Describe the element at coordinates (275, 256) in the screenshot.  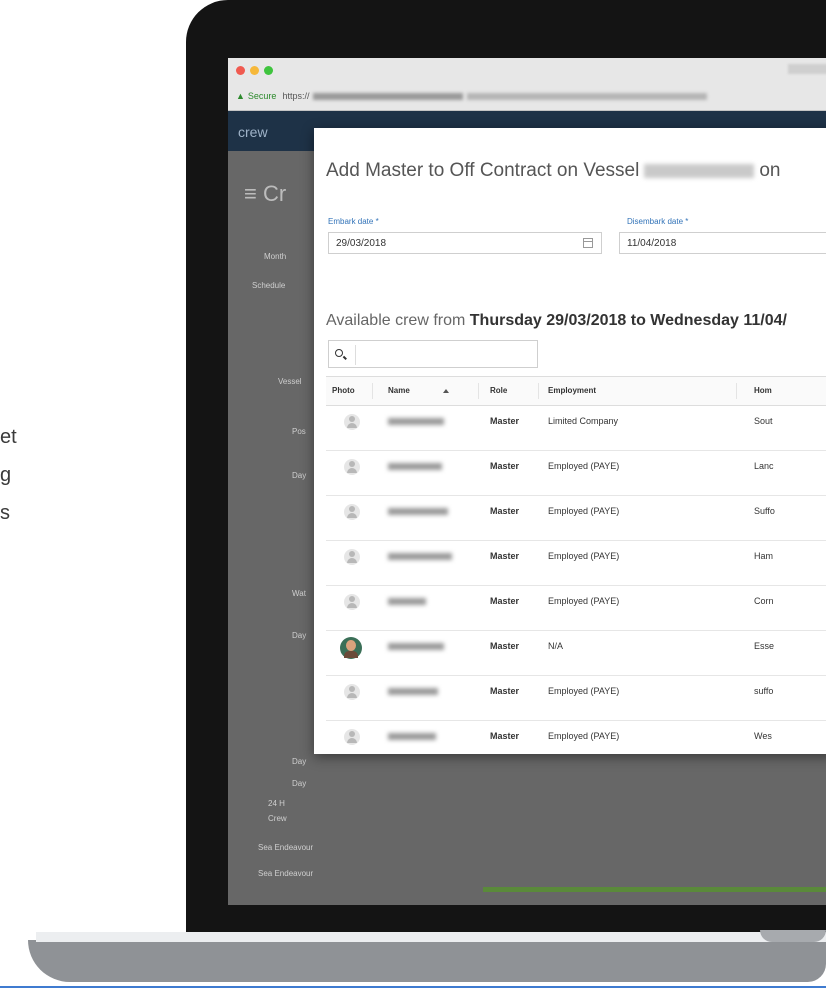
I see `bg-nav-month: Month` at that location.